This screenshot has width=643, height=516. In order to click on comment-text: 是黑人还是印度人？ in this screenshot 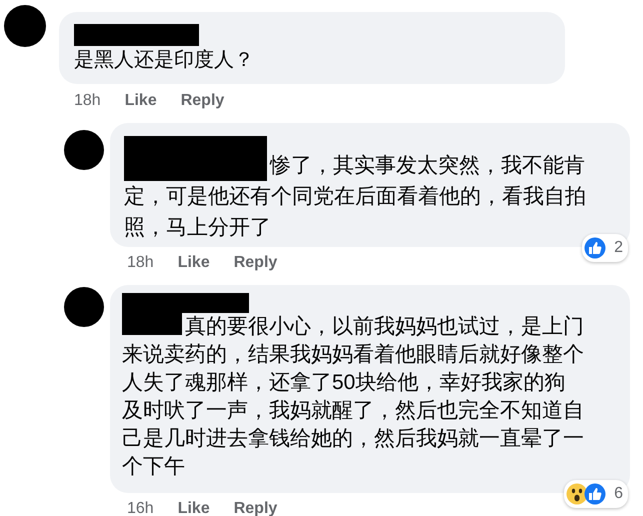, I will do `click(164, 60)`.